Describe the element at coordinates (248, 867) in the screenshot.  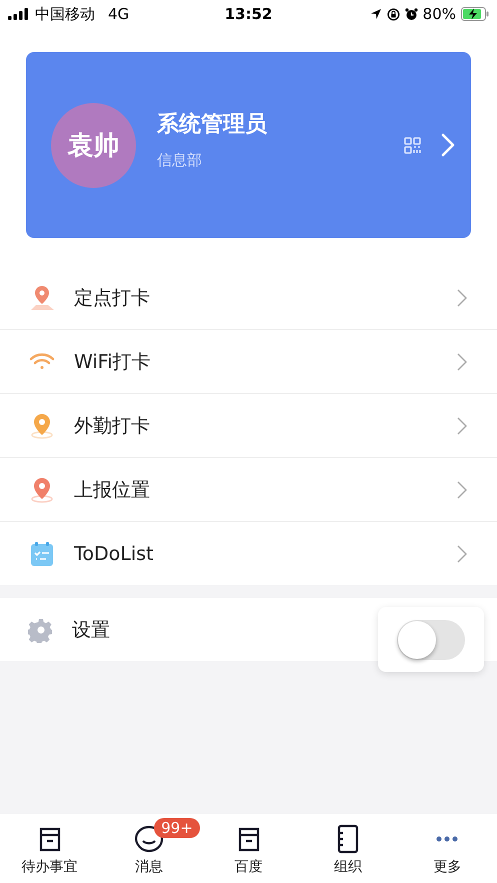
I see `tab-label: 百度` at that location.